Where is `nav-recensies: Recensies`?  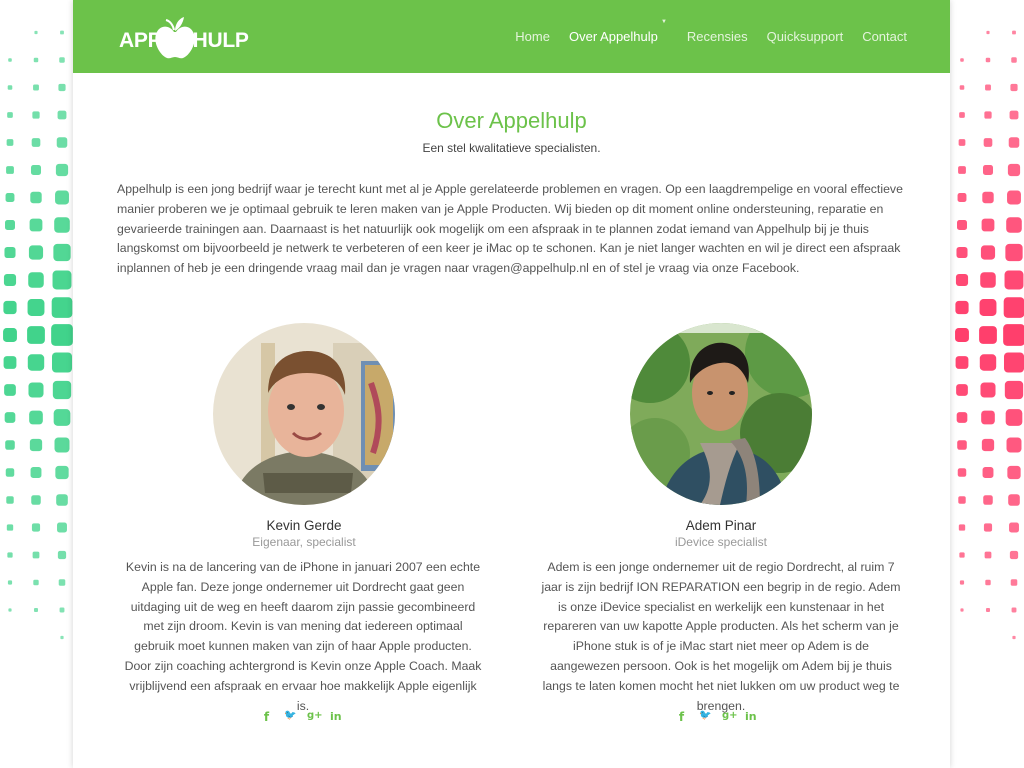
nav-recensies: Recensies is located at coordinates (717, 36).